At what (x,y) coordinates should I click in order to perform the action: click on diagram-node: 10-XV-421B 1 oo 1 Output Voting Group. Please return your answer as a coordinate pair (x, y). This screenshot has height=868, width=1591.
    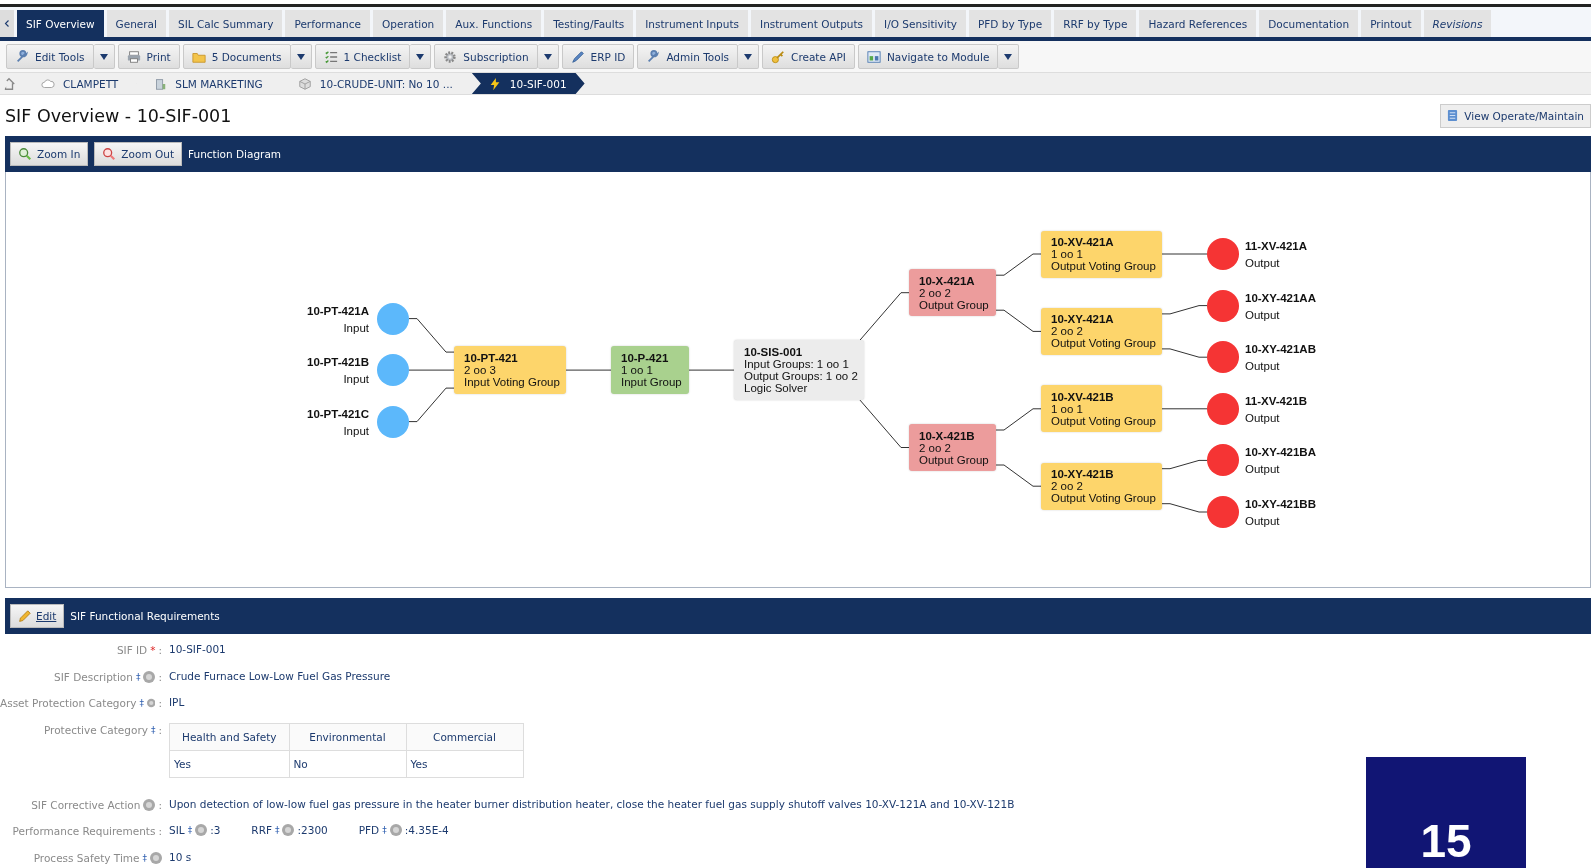
    Looking at the image, I should click on (1101, 409).